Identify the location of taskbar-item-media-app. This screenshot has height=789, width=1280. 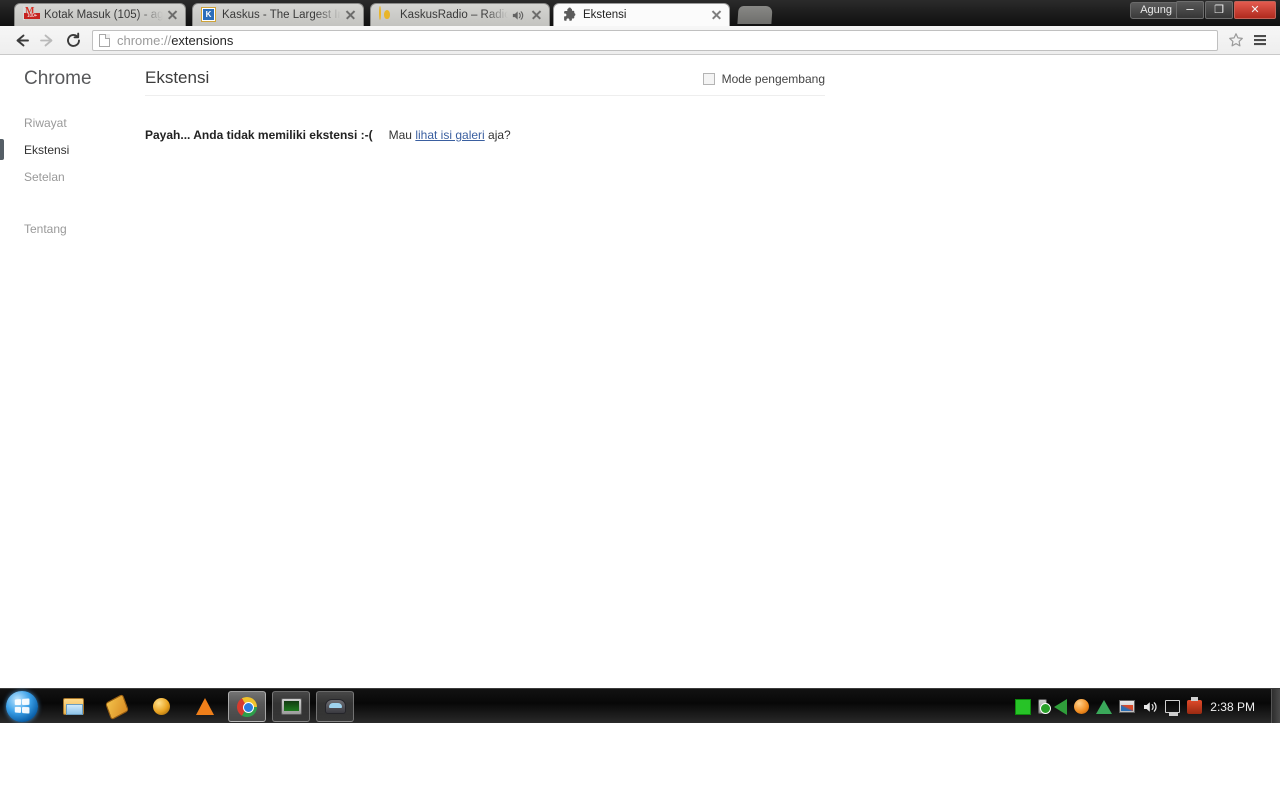
(161, 706).